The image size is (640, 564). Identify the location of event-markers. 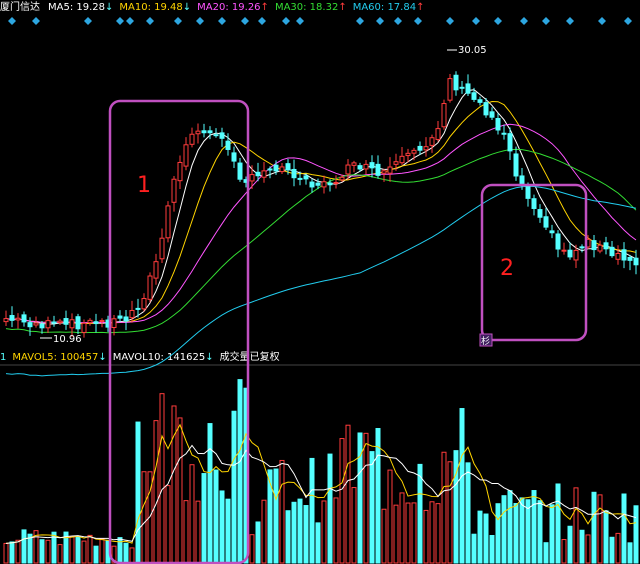
(320, 21).